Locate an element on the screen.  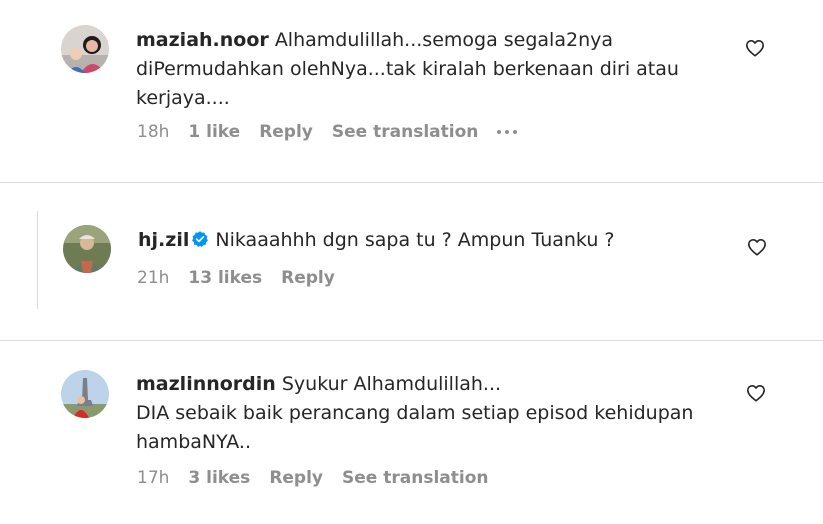
username-link: maziah.noor is located at coordinates (202, 40).